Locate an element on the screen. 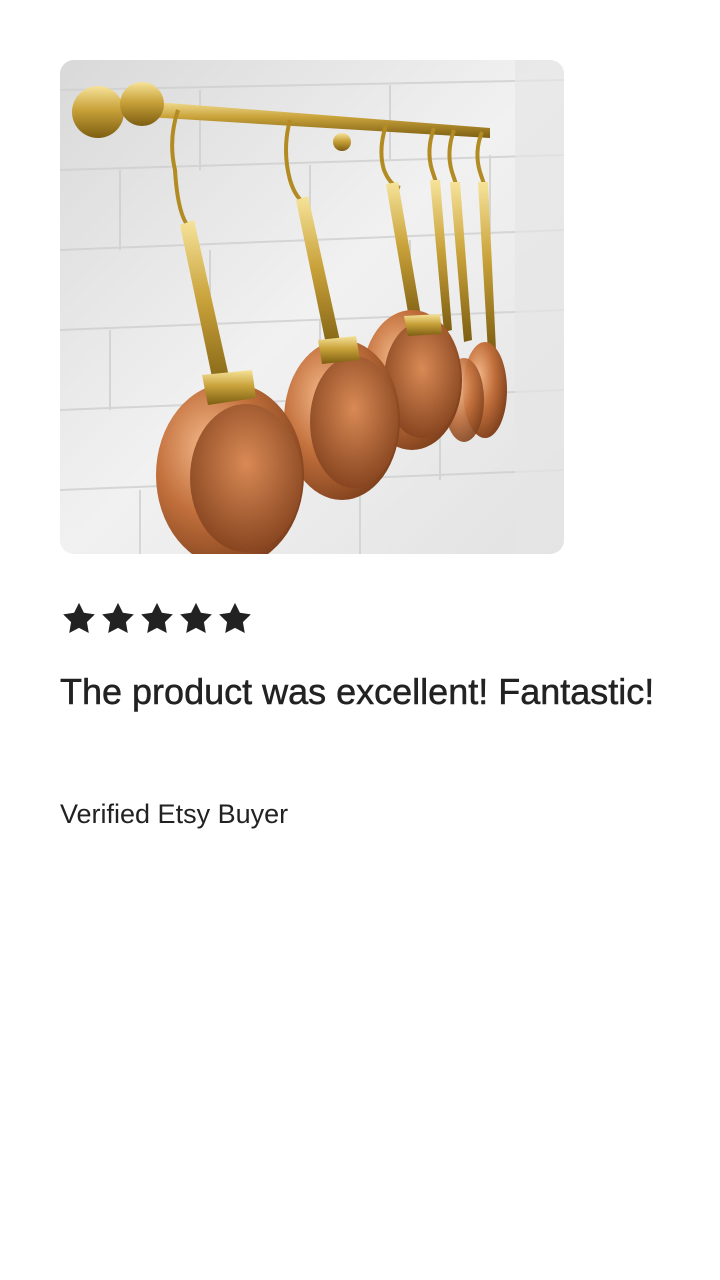 Image resolution: width=720 pixels, height=1280 pixels. reviewer-name: Verified Etsy Buyer is located at coordinates (174, 814).